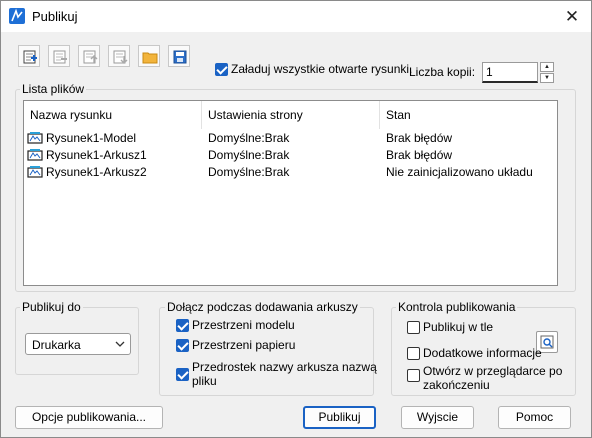  I want to click on open-in-viewer-label-line2: zakończeniu, so click(456, 385).